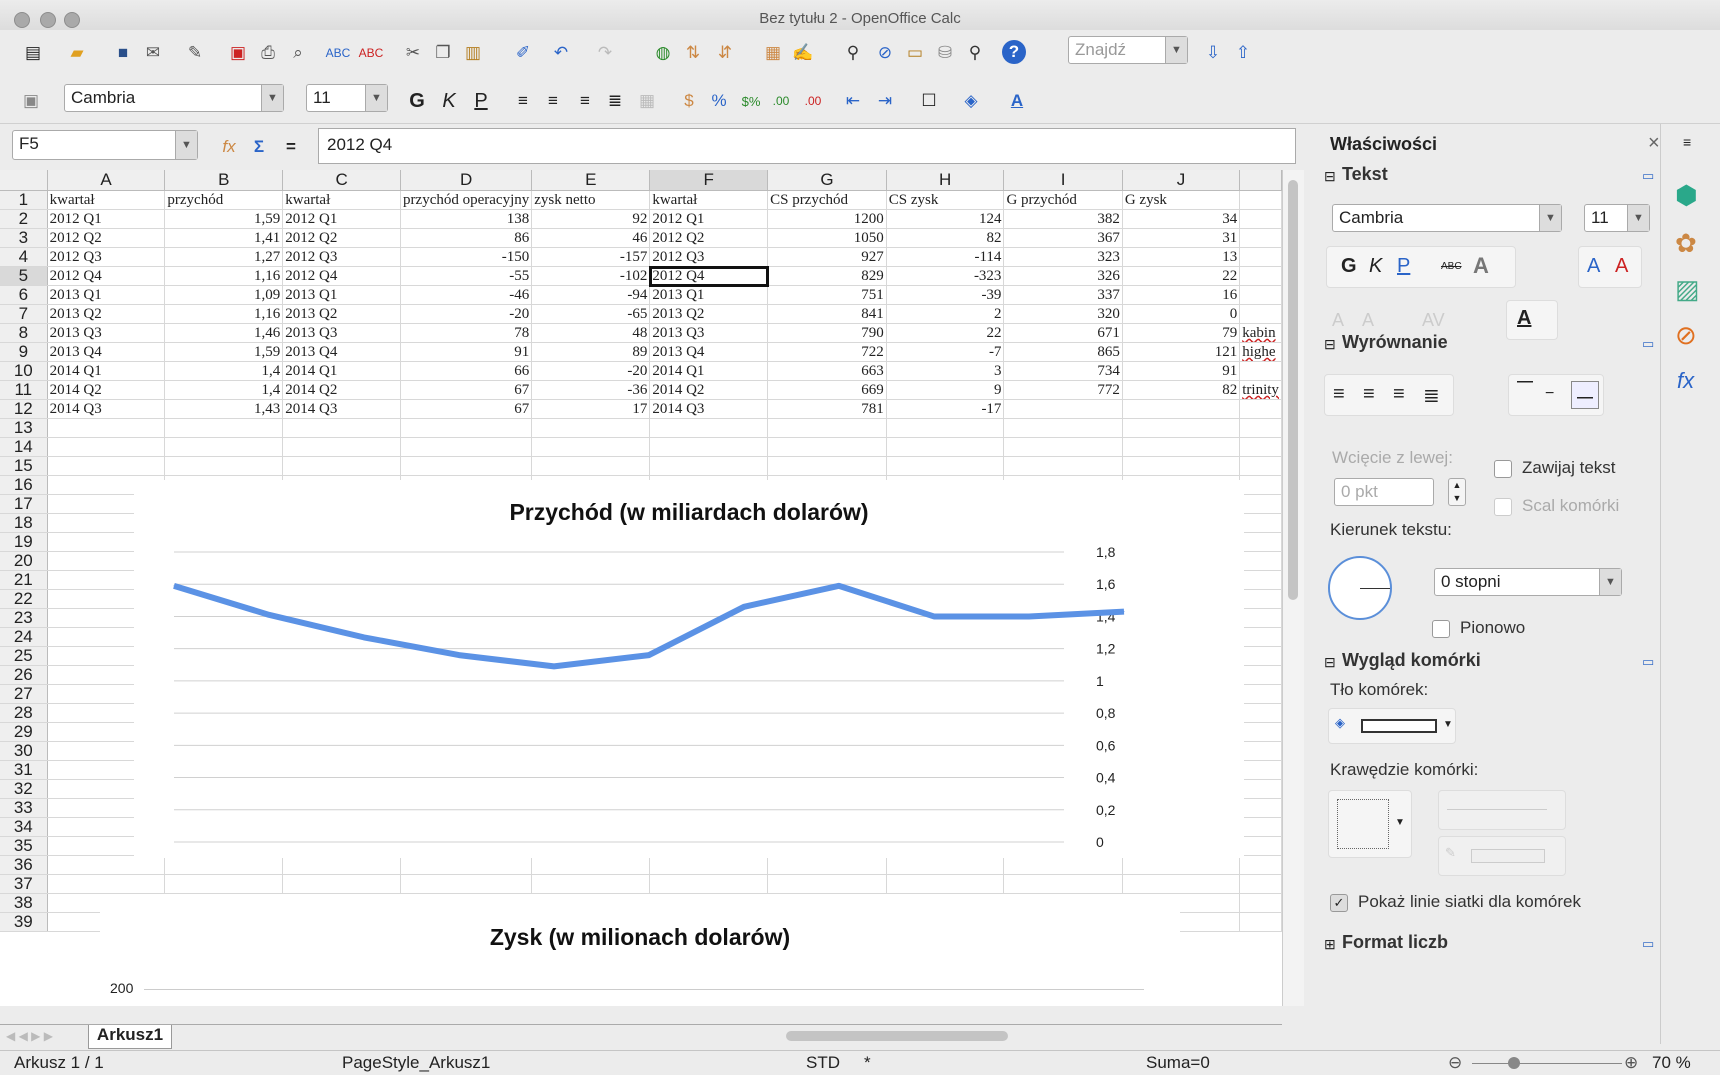 This screenshot has width=1720, height=1075. Describe the element at coordinates (1128, 50) in the screenshot. I see `find-input: Znajdź ▼` at that location.